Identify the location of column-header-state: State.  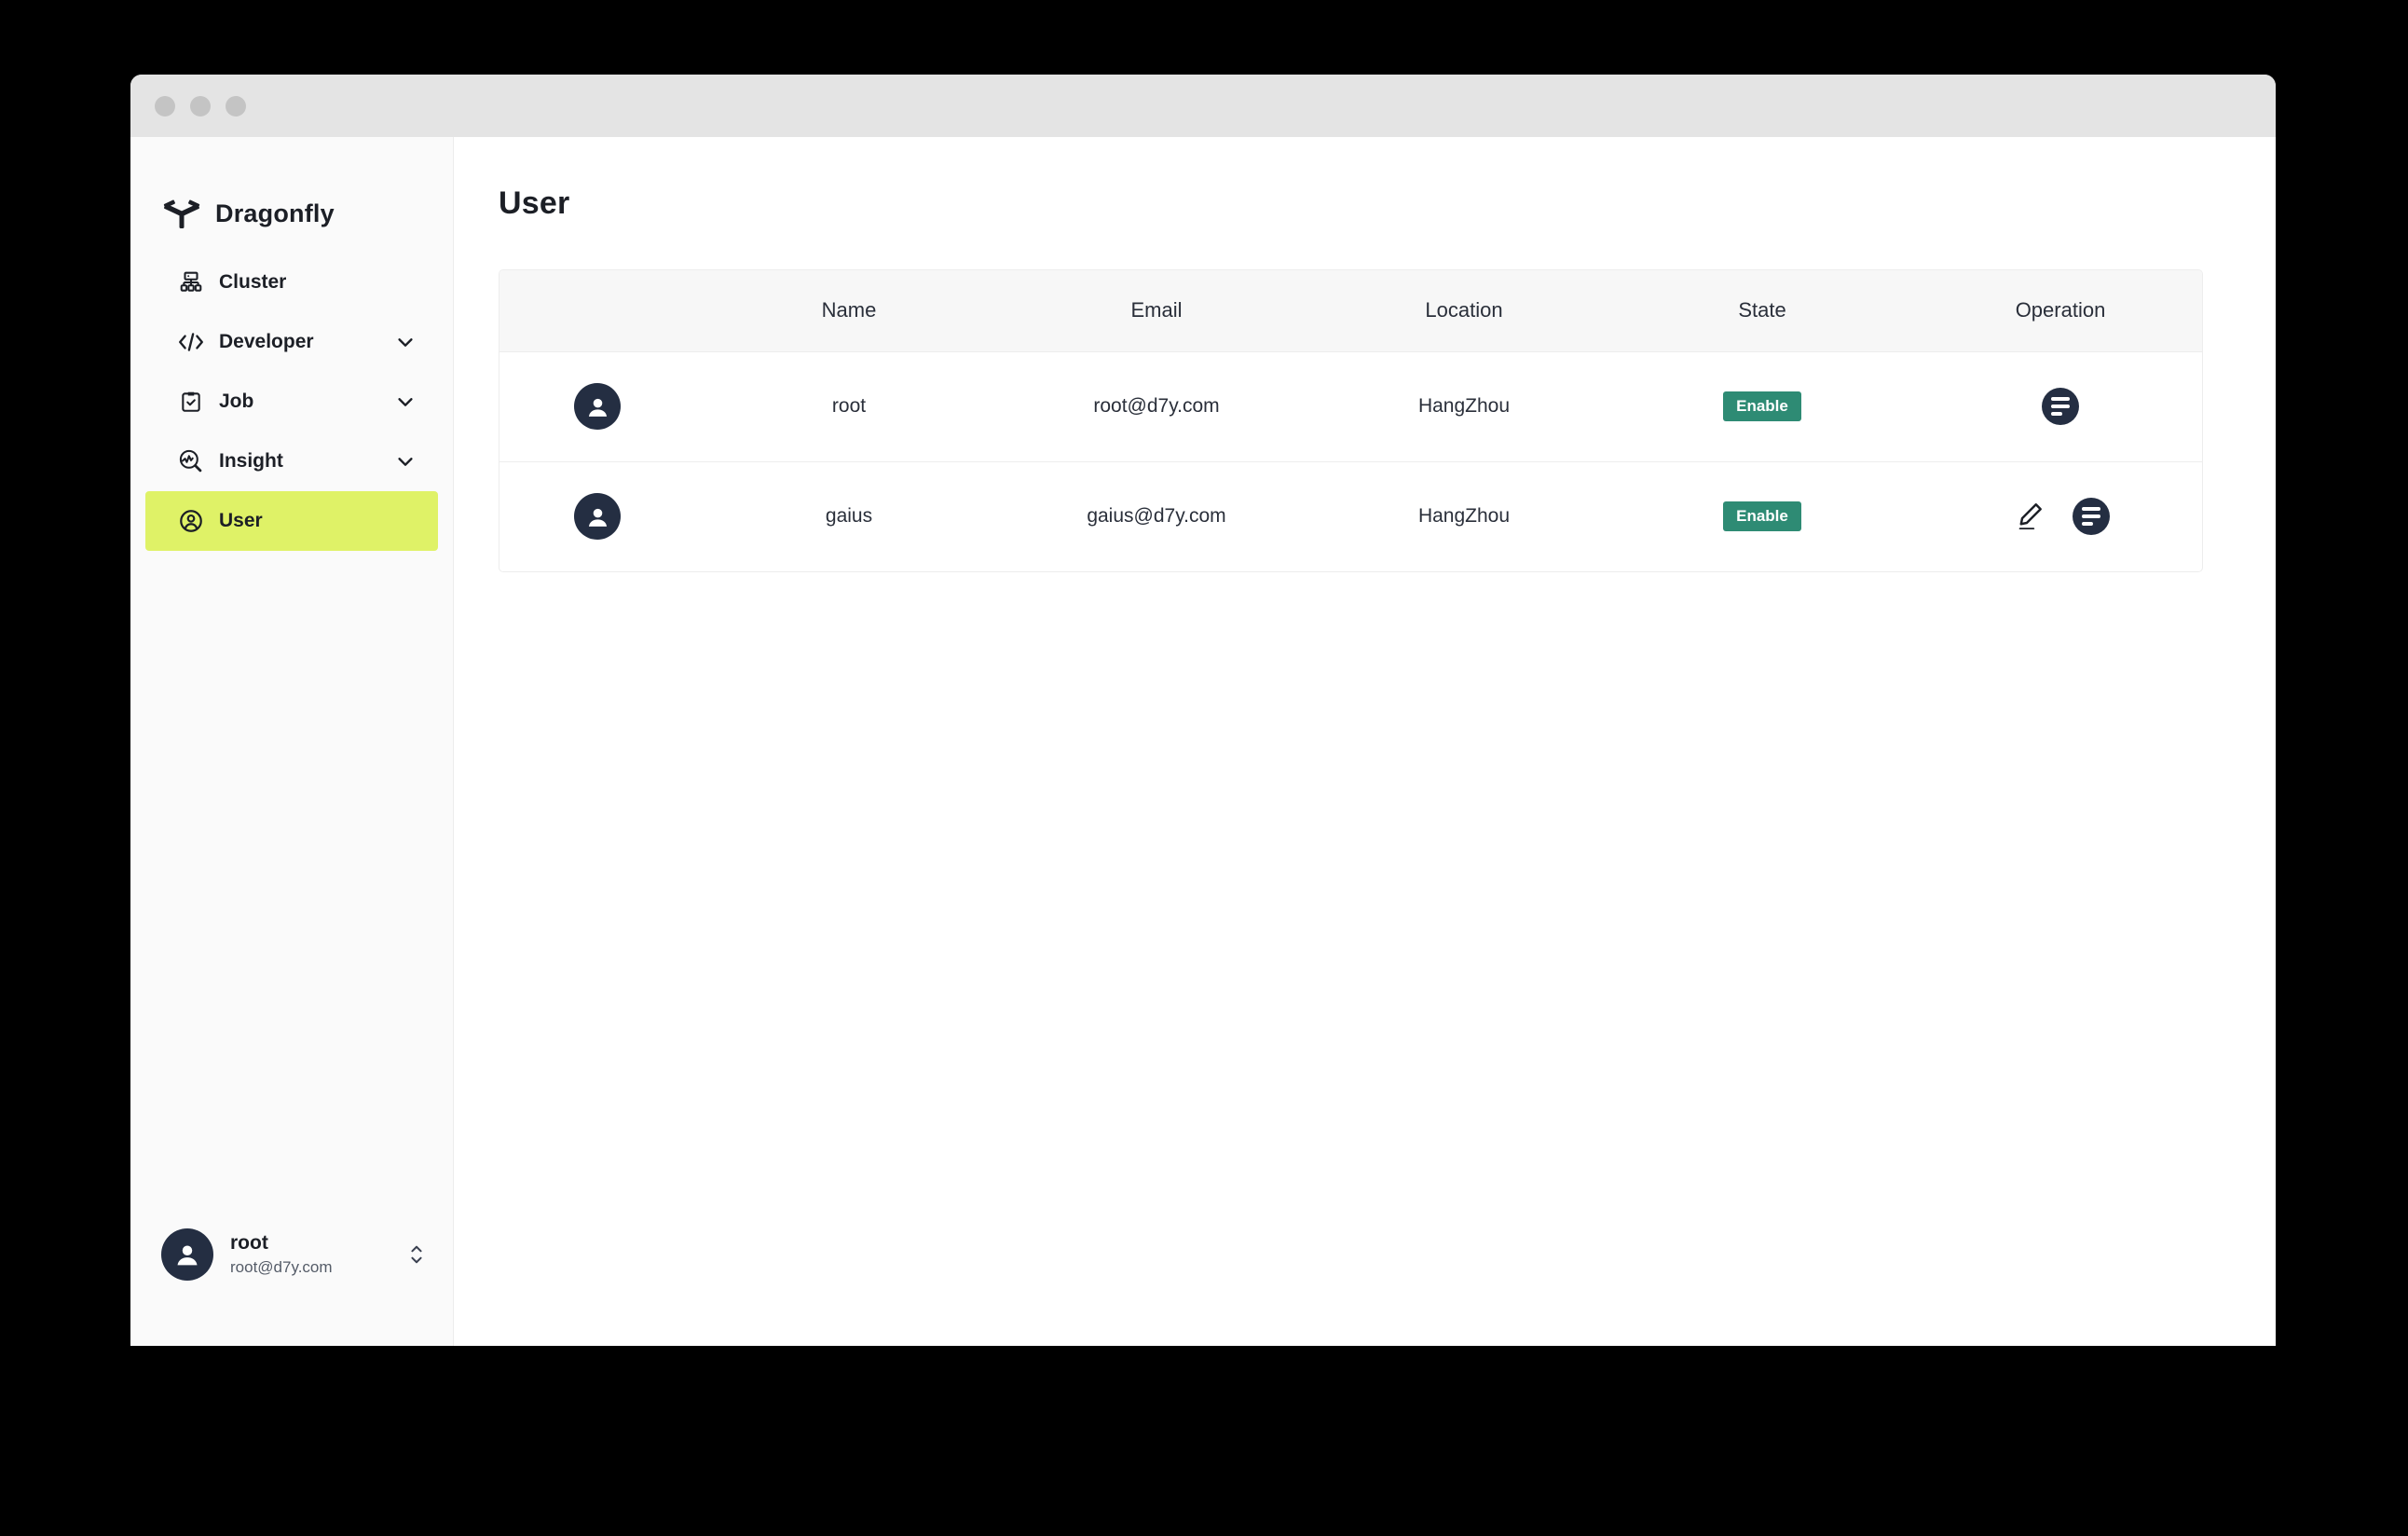
(1762, 311).